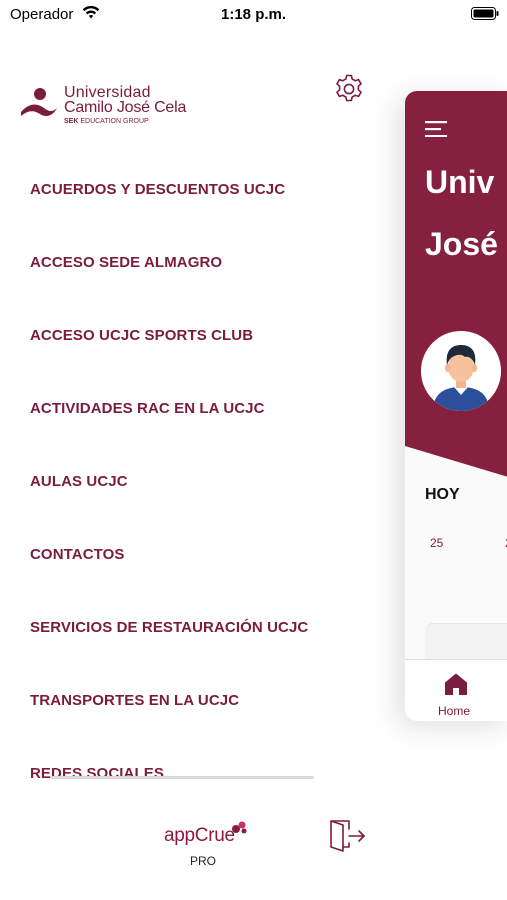 This screenshot has height=900, width=507. I want to click on logo-text-line2: Camilo José Cela, so click(125, 107).